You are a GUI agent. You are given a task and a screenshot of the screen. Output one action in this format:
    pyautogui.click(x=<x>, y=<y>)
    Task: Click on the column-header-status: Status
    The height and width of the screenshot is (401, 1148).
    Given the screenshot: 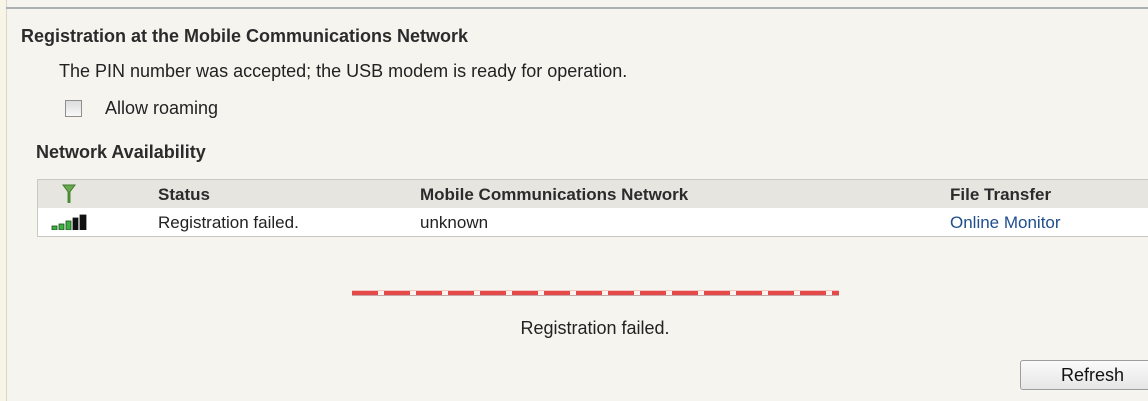 What is the action you would take?
    pyautogui.click(x=184, y=194)
    